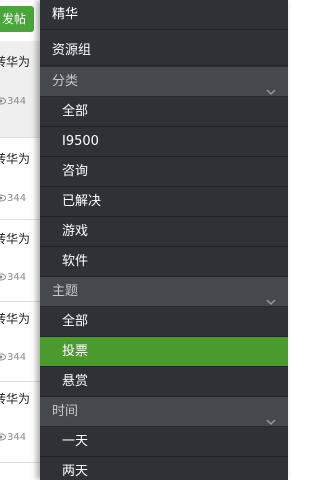 The height and width of the screenshot is (480, 320). Describe the element at coordinates (65, 411) in the screenshot. I see `section-title: 时间` at that location.